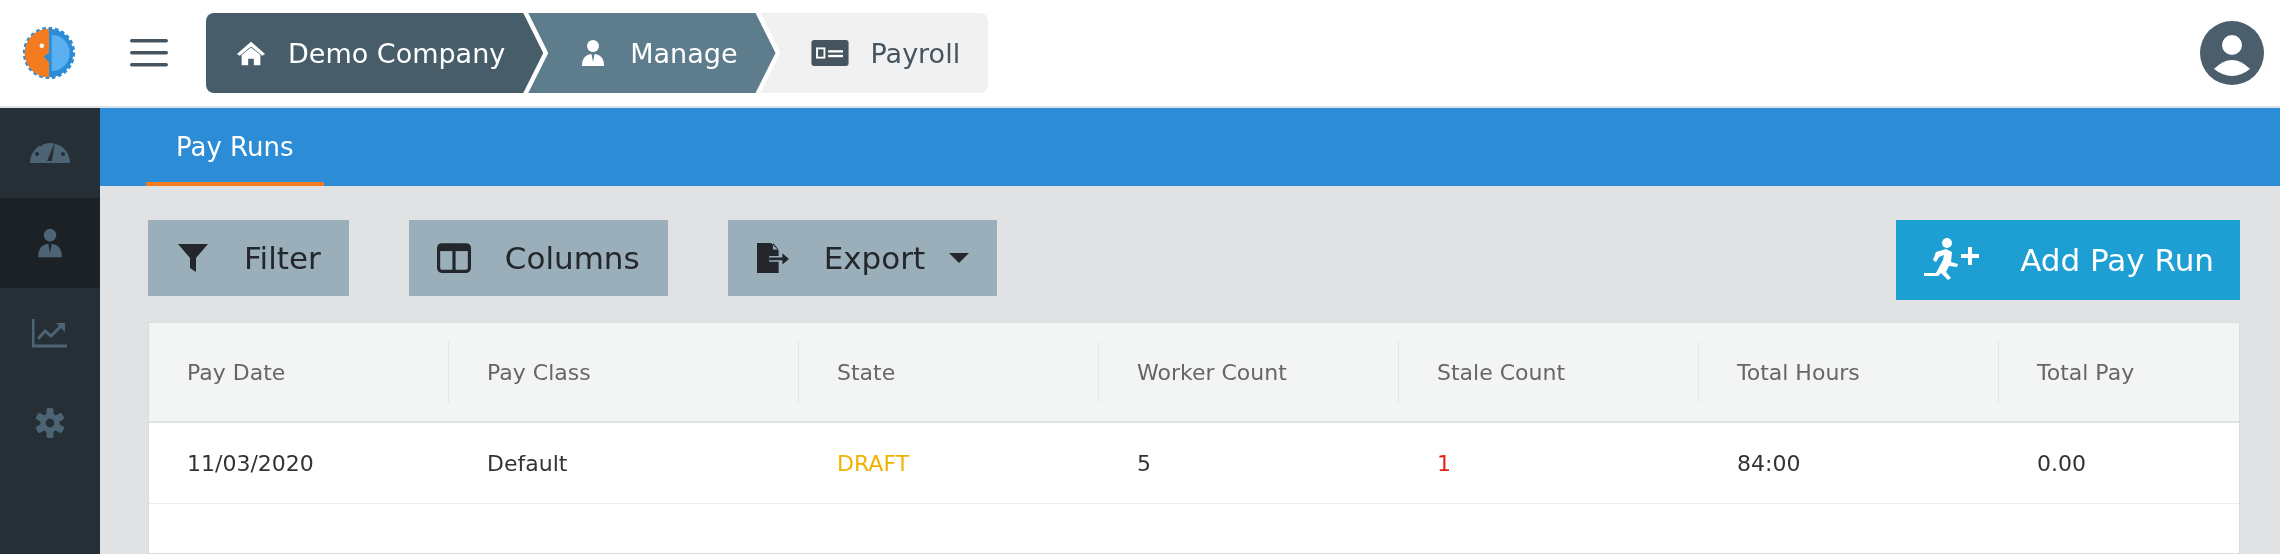  Describe the element at coordinates (874, 53) in the screenshot. I see `breadcrumb-item: Payroll` at that location.